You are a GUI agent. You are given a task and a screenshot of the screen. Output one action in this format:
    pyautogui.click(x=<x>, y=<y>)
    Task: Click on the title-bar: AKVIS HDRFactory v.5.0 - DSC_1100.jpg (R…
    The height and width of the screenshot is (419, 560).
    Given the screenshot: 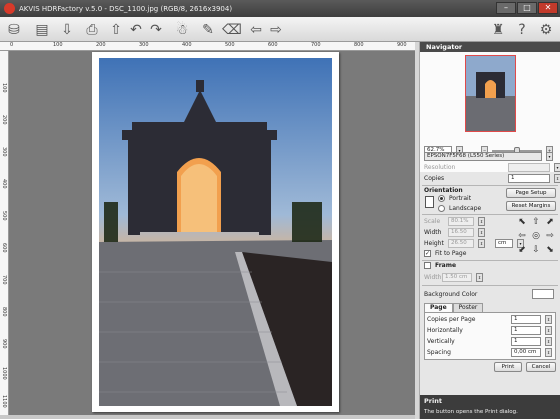 What is the action you would take?
    pyautogui.click(x=280, y=8)
    